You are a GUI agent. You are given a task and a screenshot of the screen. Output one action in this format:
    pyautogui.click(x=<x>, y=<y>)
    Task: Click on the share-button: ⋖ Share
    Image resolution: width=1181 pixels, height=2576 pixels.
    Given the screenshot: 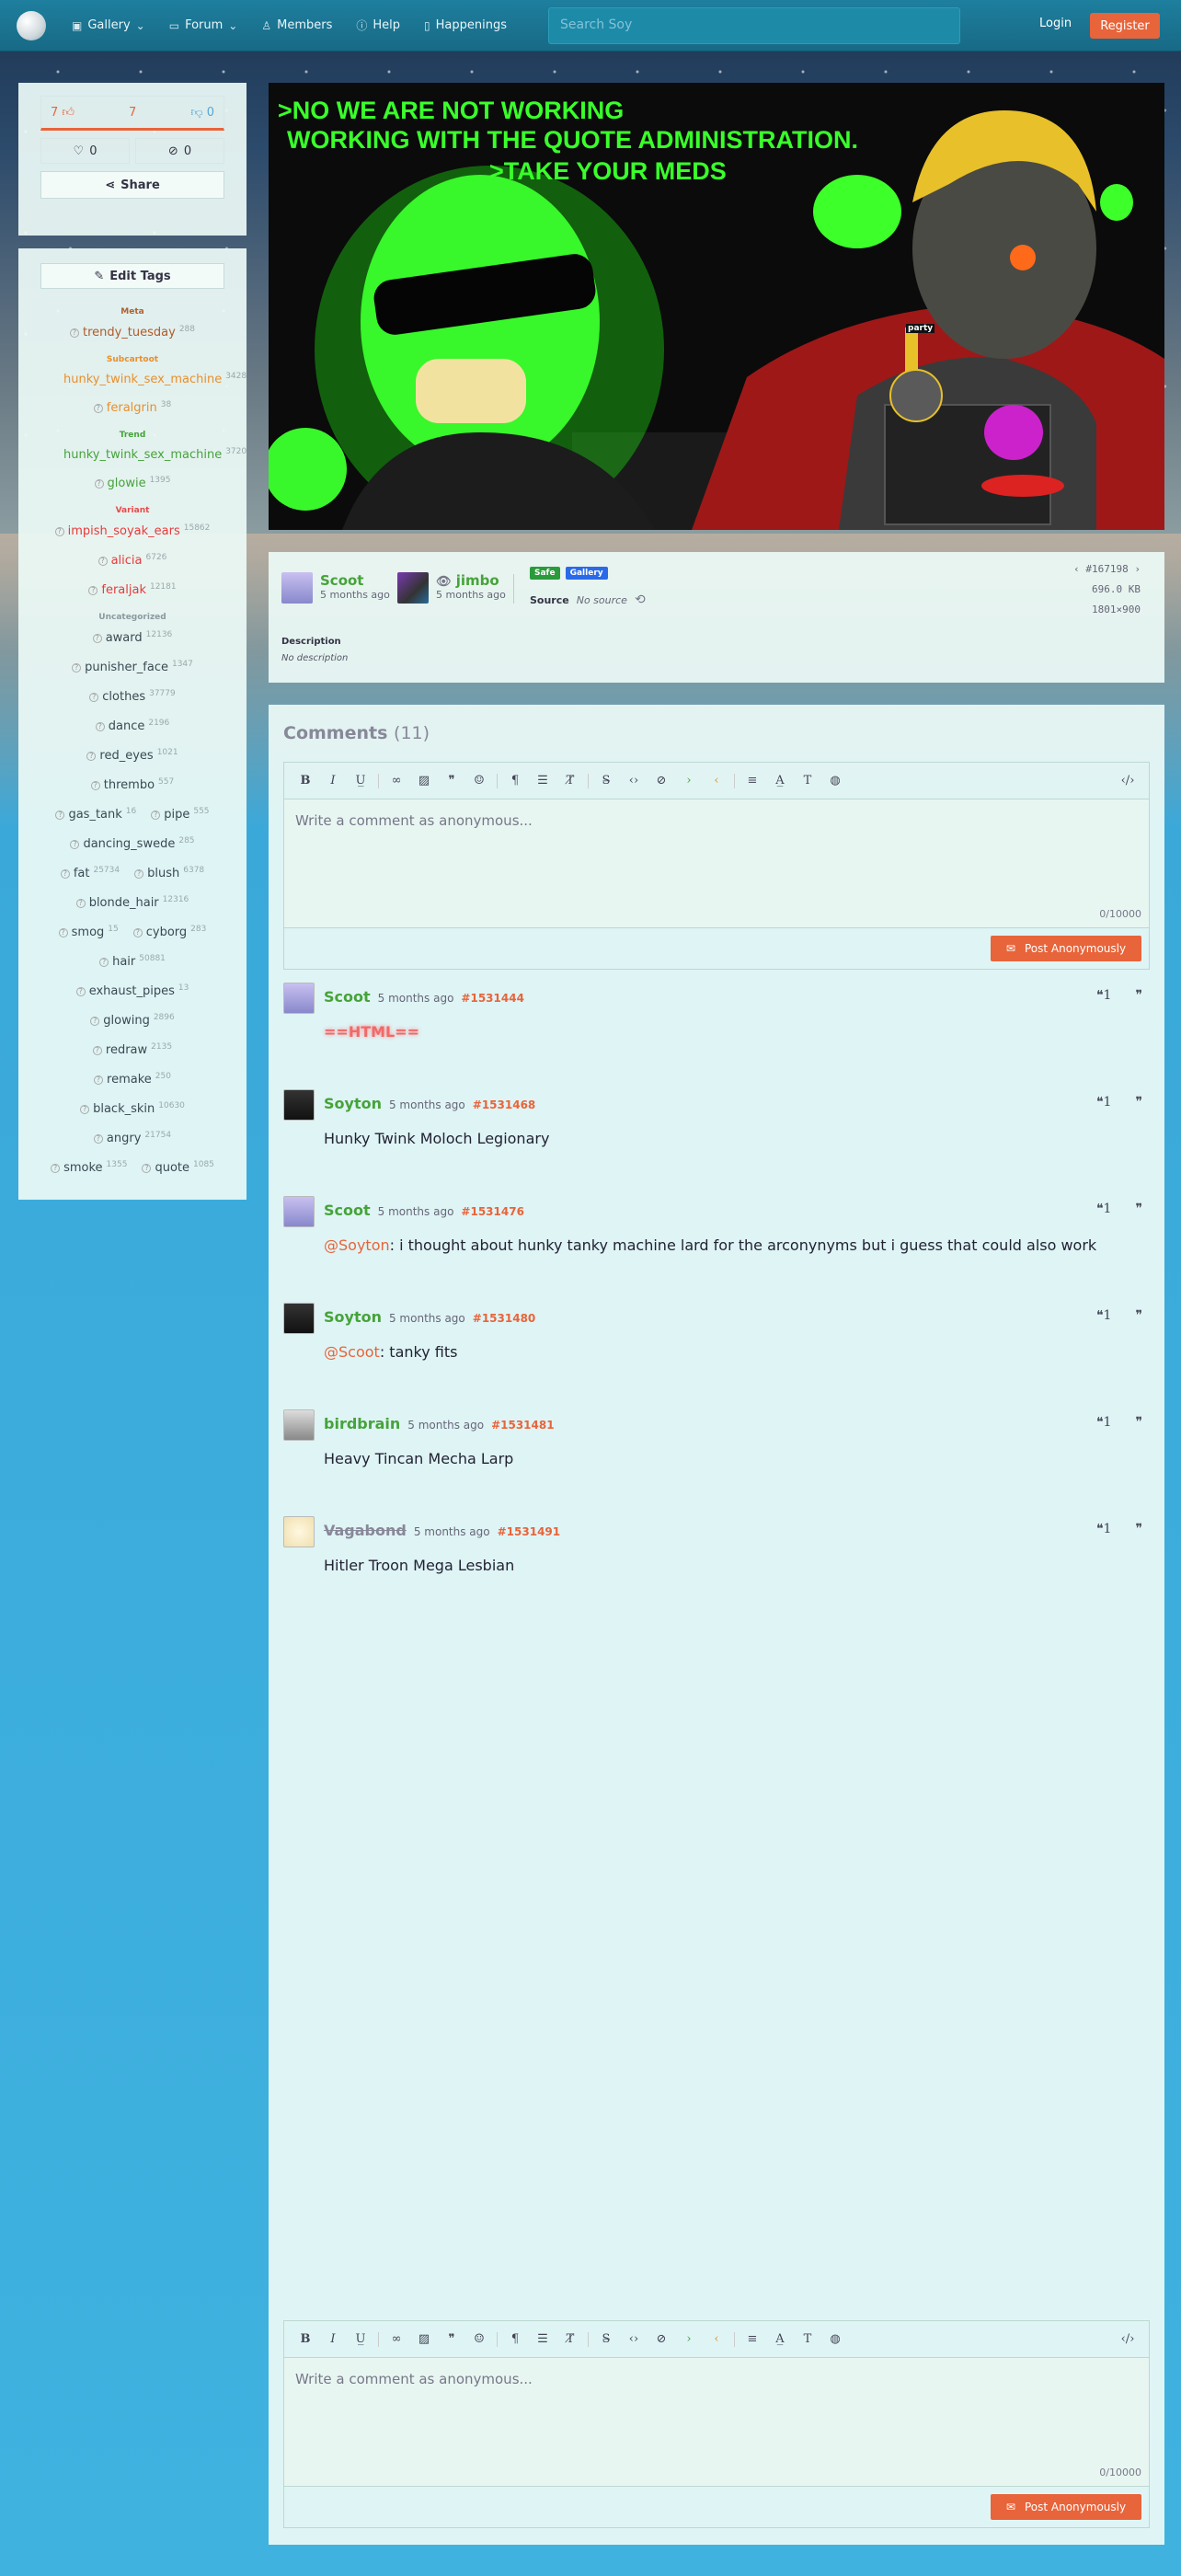 What is the action you would take?
    pyautogui.click(x=132, y=185)
    